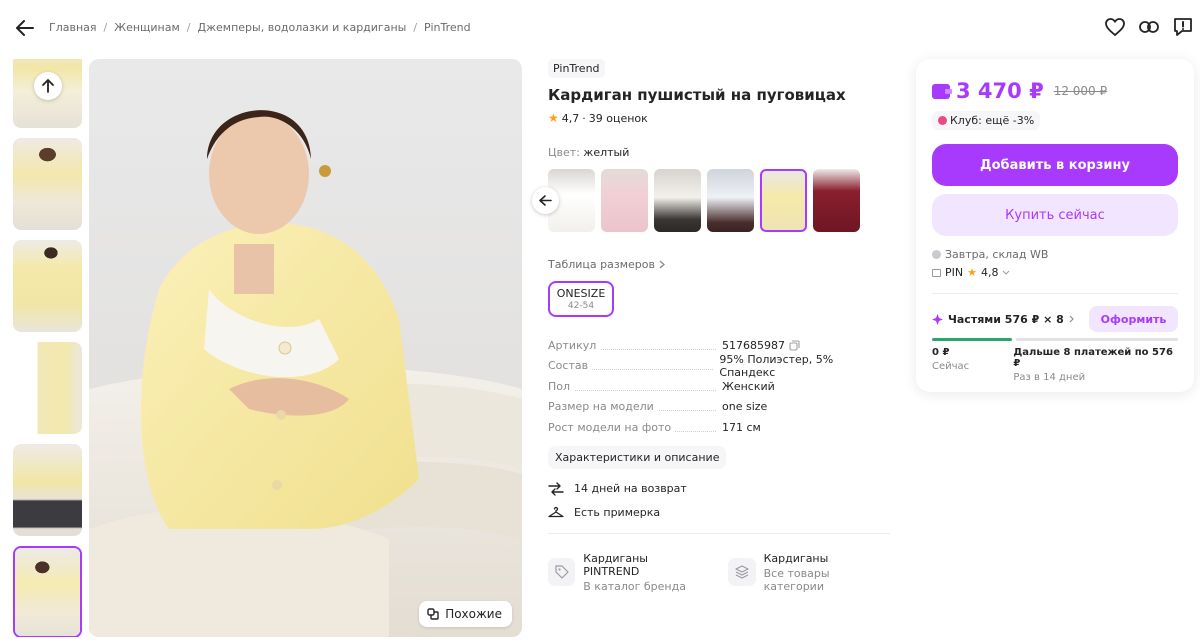 This screenshot has height=644, width=1200. What do you see at coordinates (745, 407) in the screenshot?
I see `spec-value: one size` at bounding box center [745, 407].